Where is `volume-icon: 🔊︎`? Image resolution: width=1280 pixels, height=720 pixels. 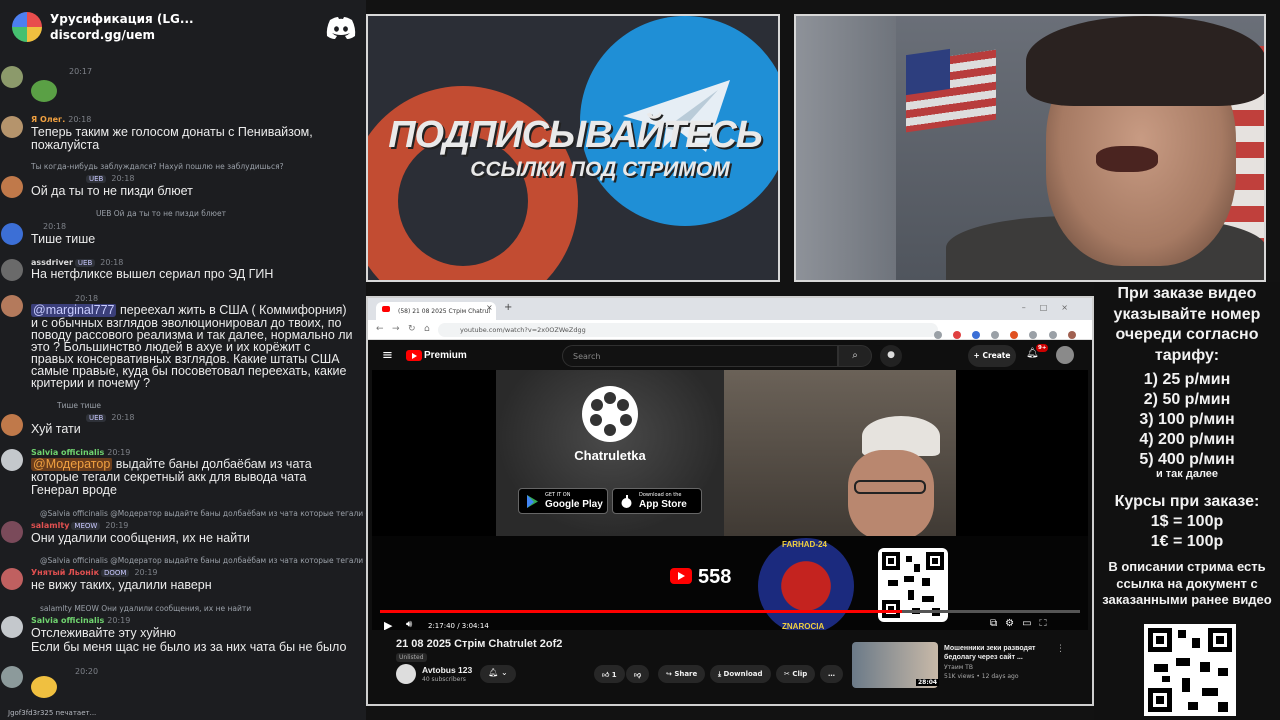 volume-icon: 🔊︎ is located at coordinates (409, 624).